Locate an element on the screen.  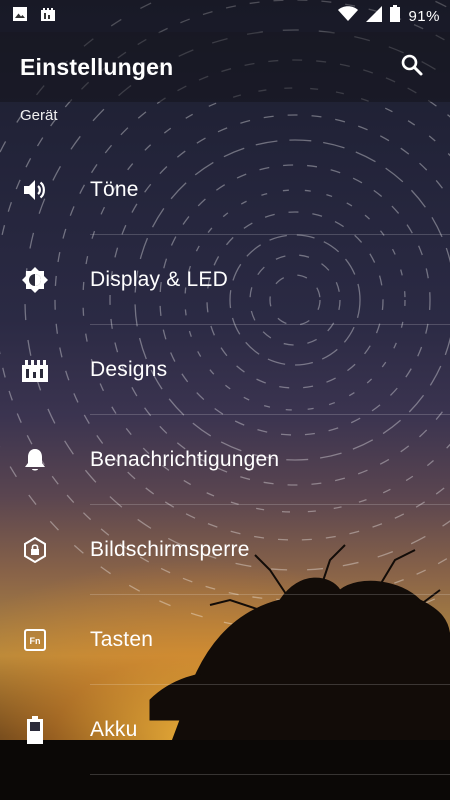
toolbar: Einstellungen is located at coordinates (225, 67).